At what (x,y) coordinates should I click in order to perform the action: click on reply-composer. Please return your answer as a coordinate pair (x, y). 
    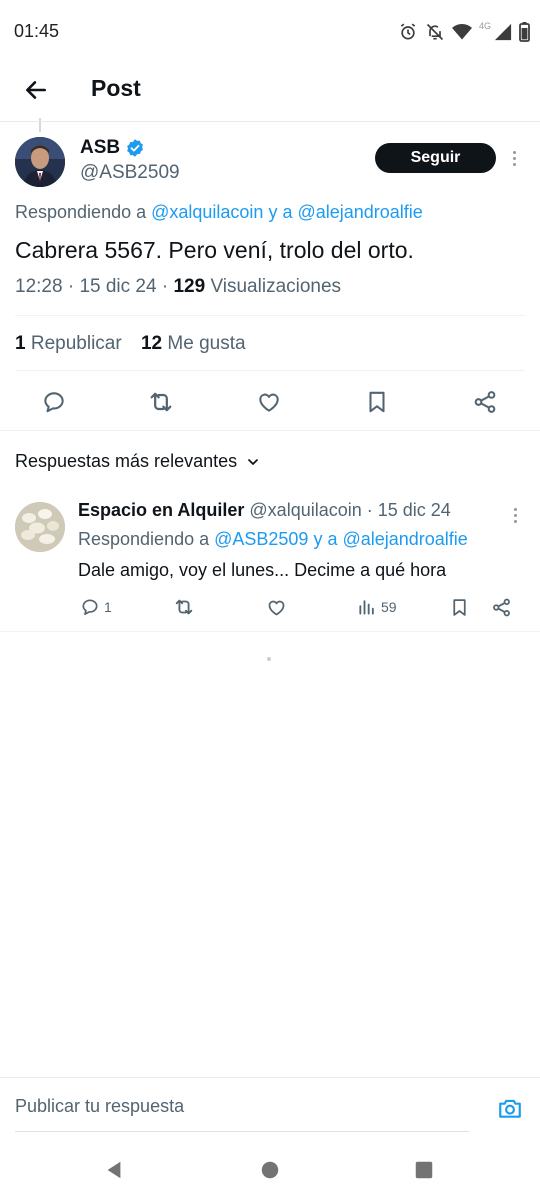
    Looking at the image, I should click on (270, 1105).